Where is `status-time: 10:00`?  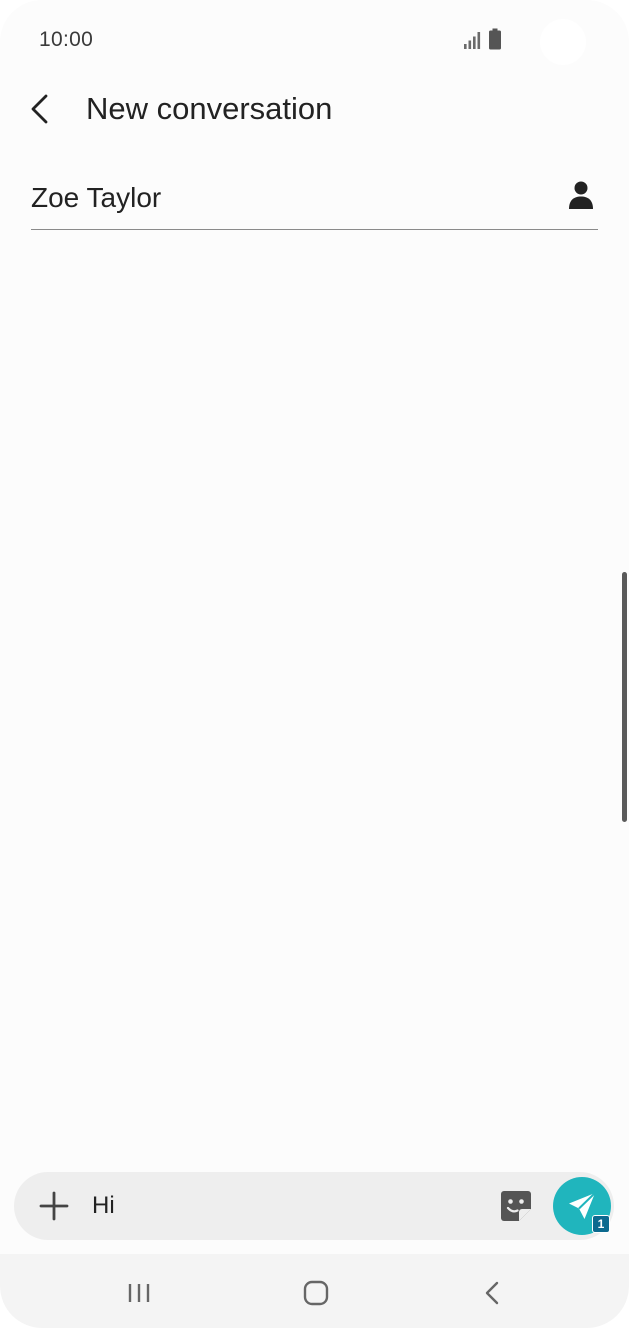
status-time: 10:00 is located at coordinates (66, 39).